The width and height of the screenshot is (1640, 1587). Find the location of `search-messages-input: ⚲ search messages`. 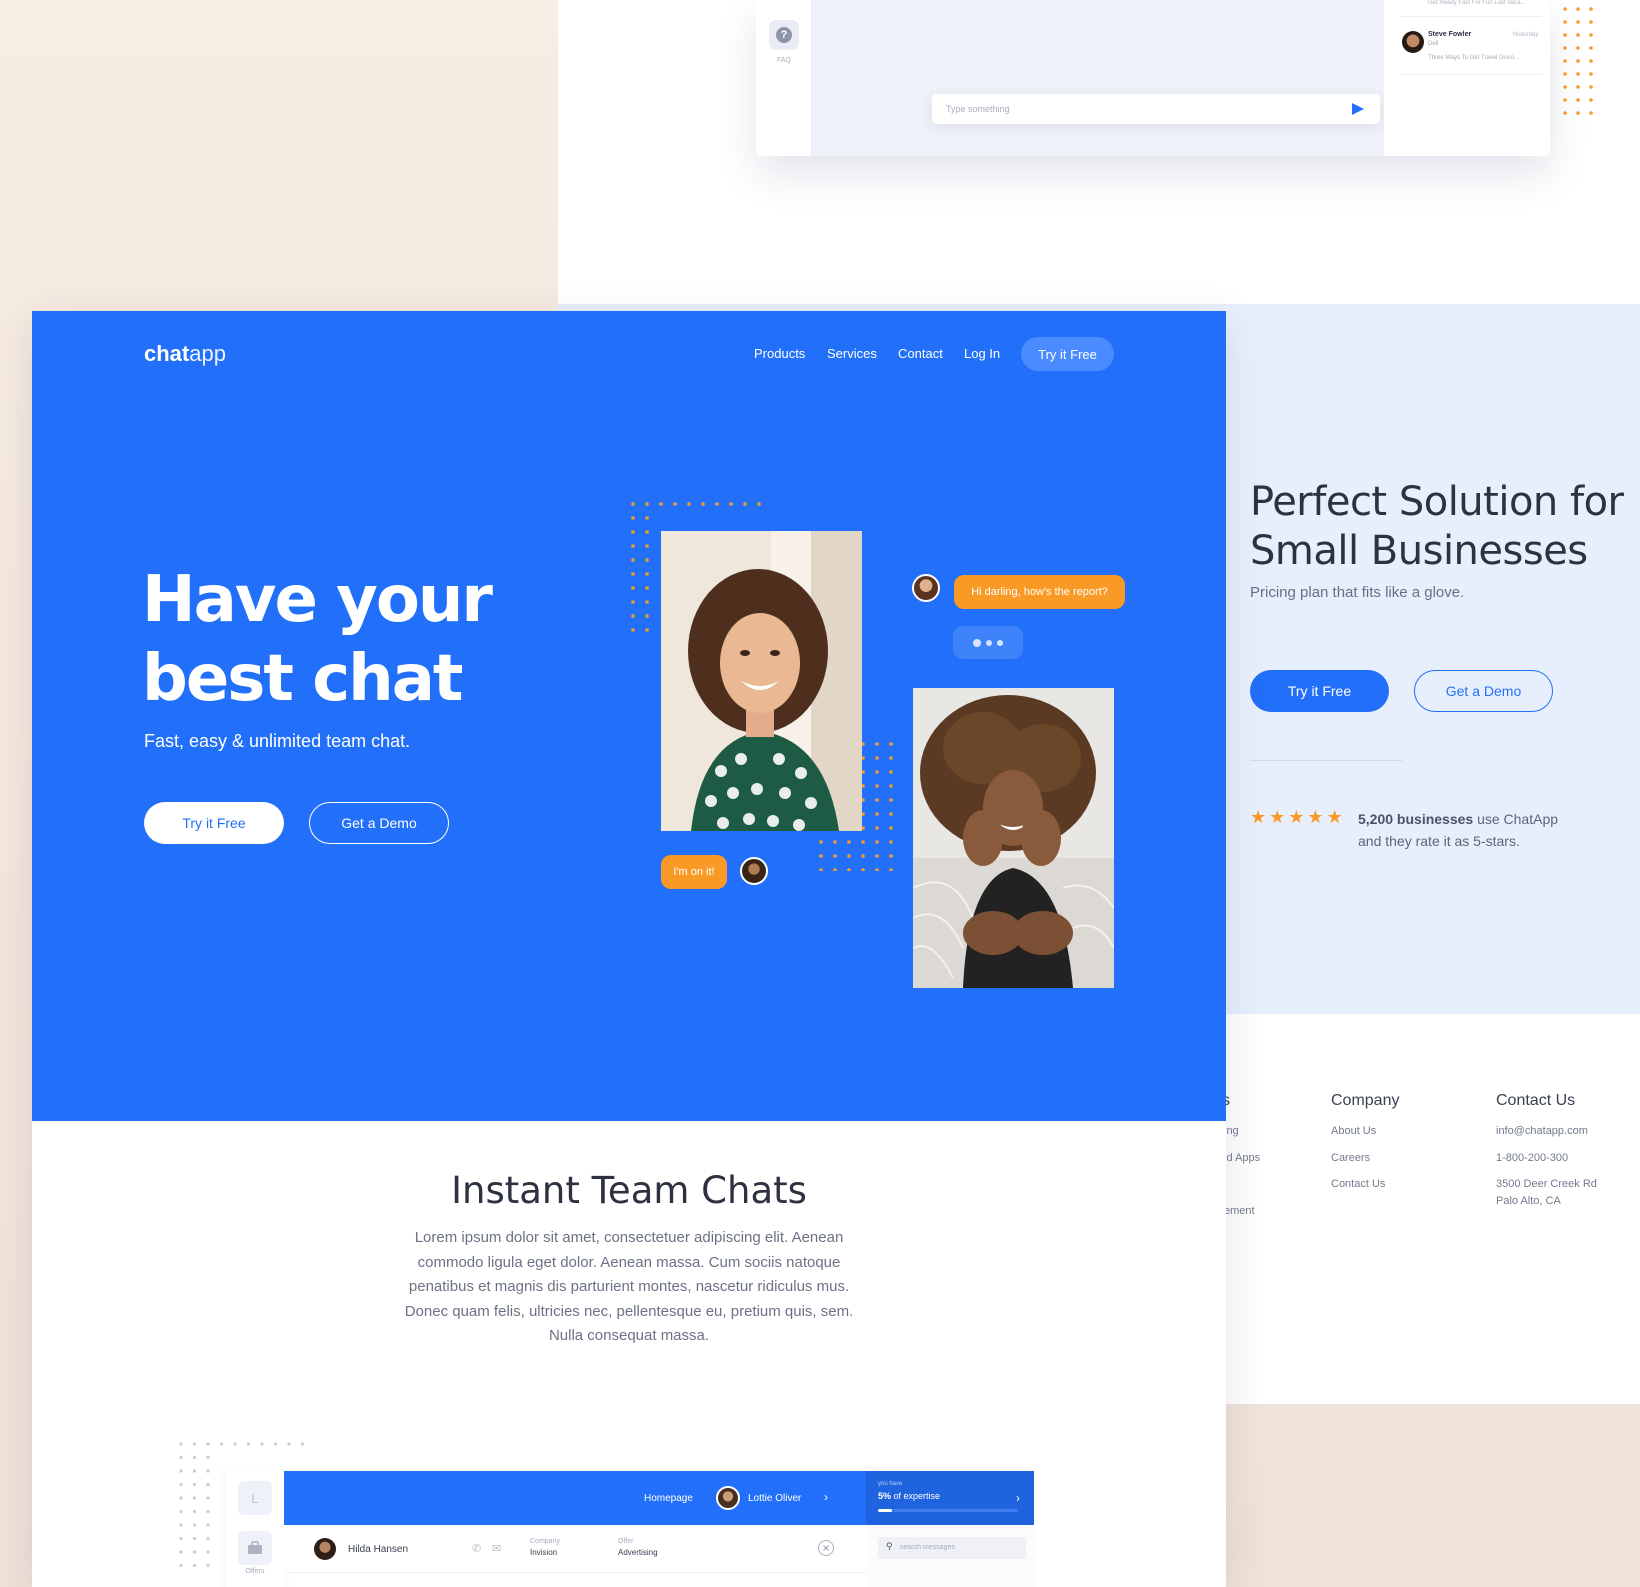

search-messages-input: ⚲ search messages is located at coordinates (952, 1548).